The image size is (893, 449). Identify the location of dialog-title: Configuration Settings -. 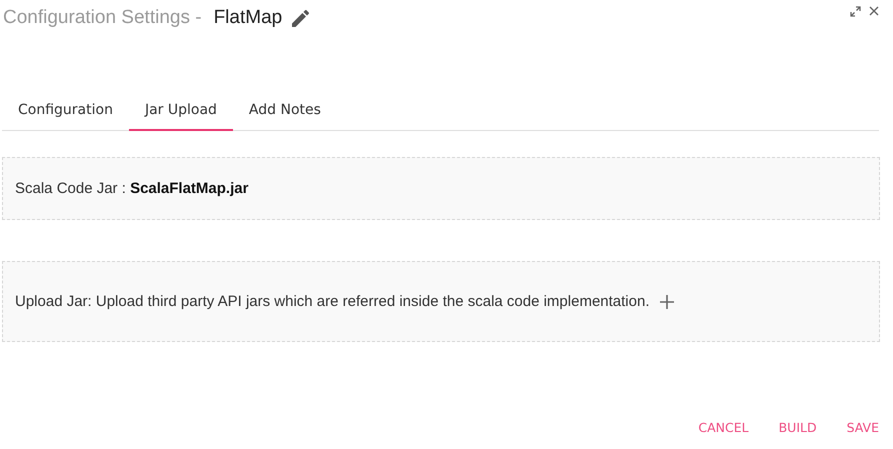
(102, 18).